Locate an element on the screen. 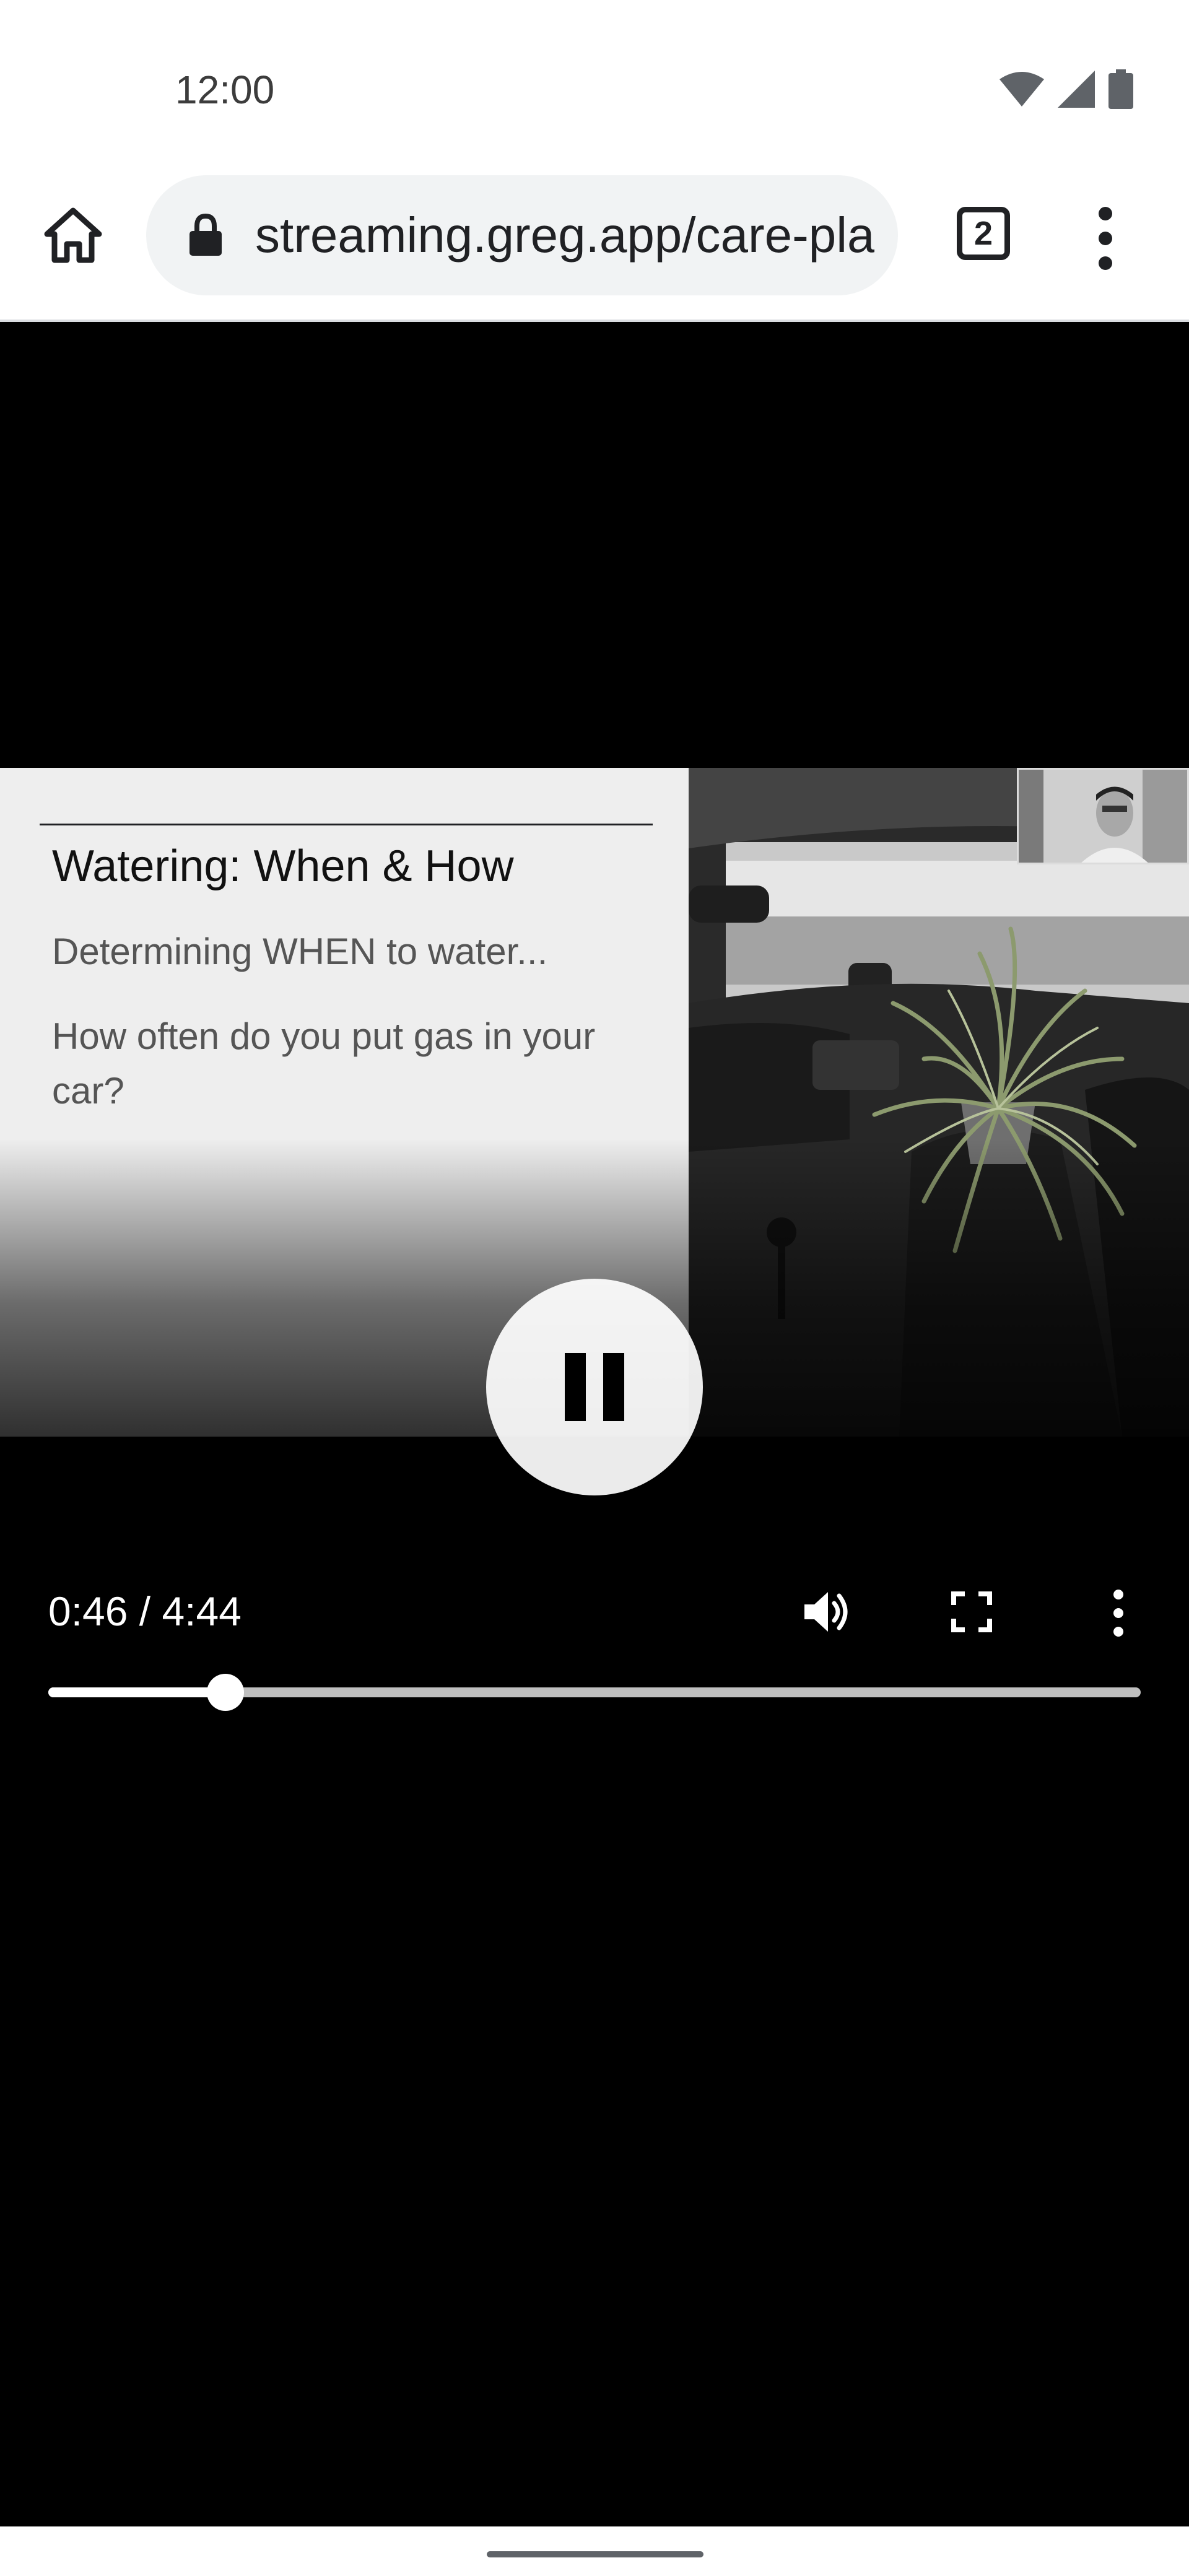 Image resolution: width=1189 pixels, height=2576 pixels. pause-icon is located at coordinates (575, 1387).